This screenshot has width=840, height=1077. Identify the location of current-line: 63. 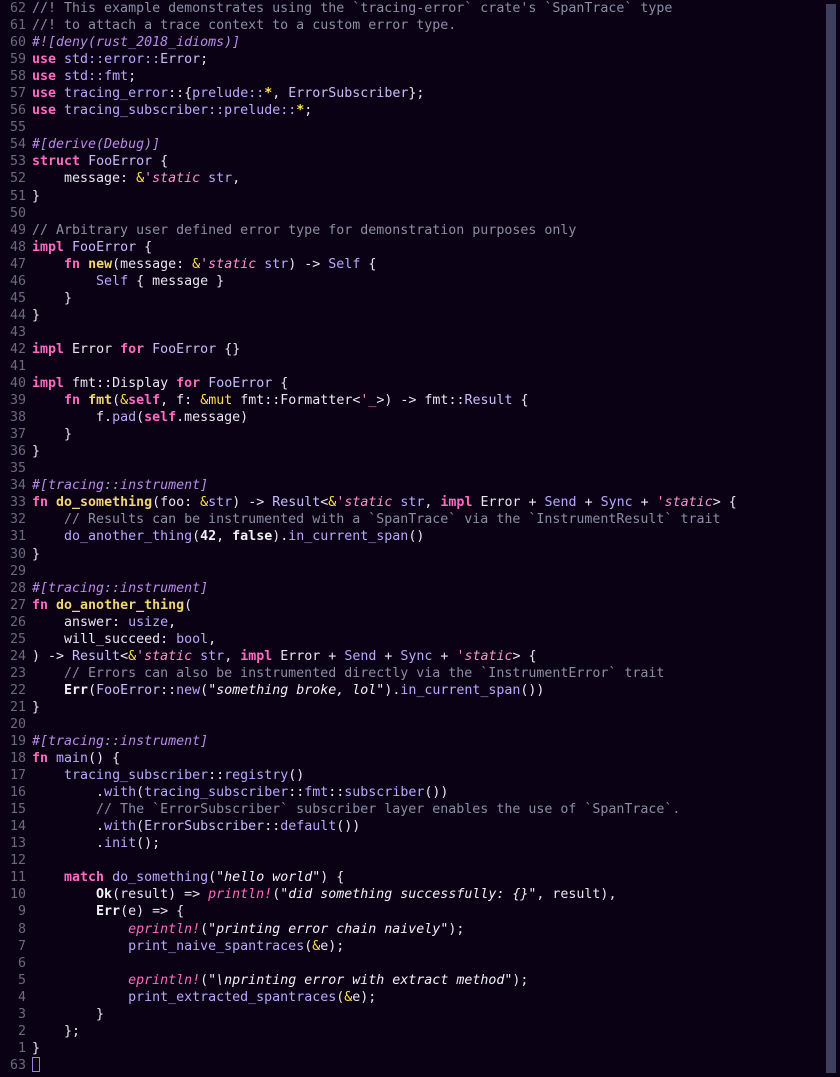
(420, 1065).